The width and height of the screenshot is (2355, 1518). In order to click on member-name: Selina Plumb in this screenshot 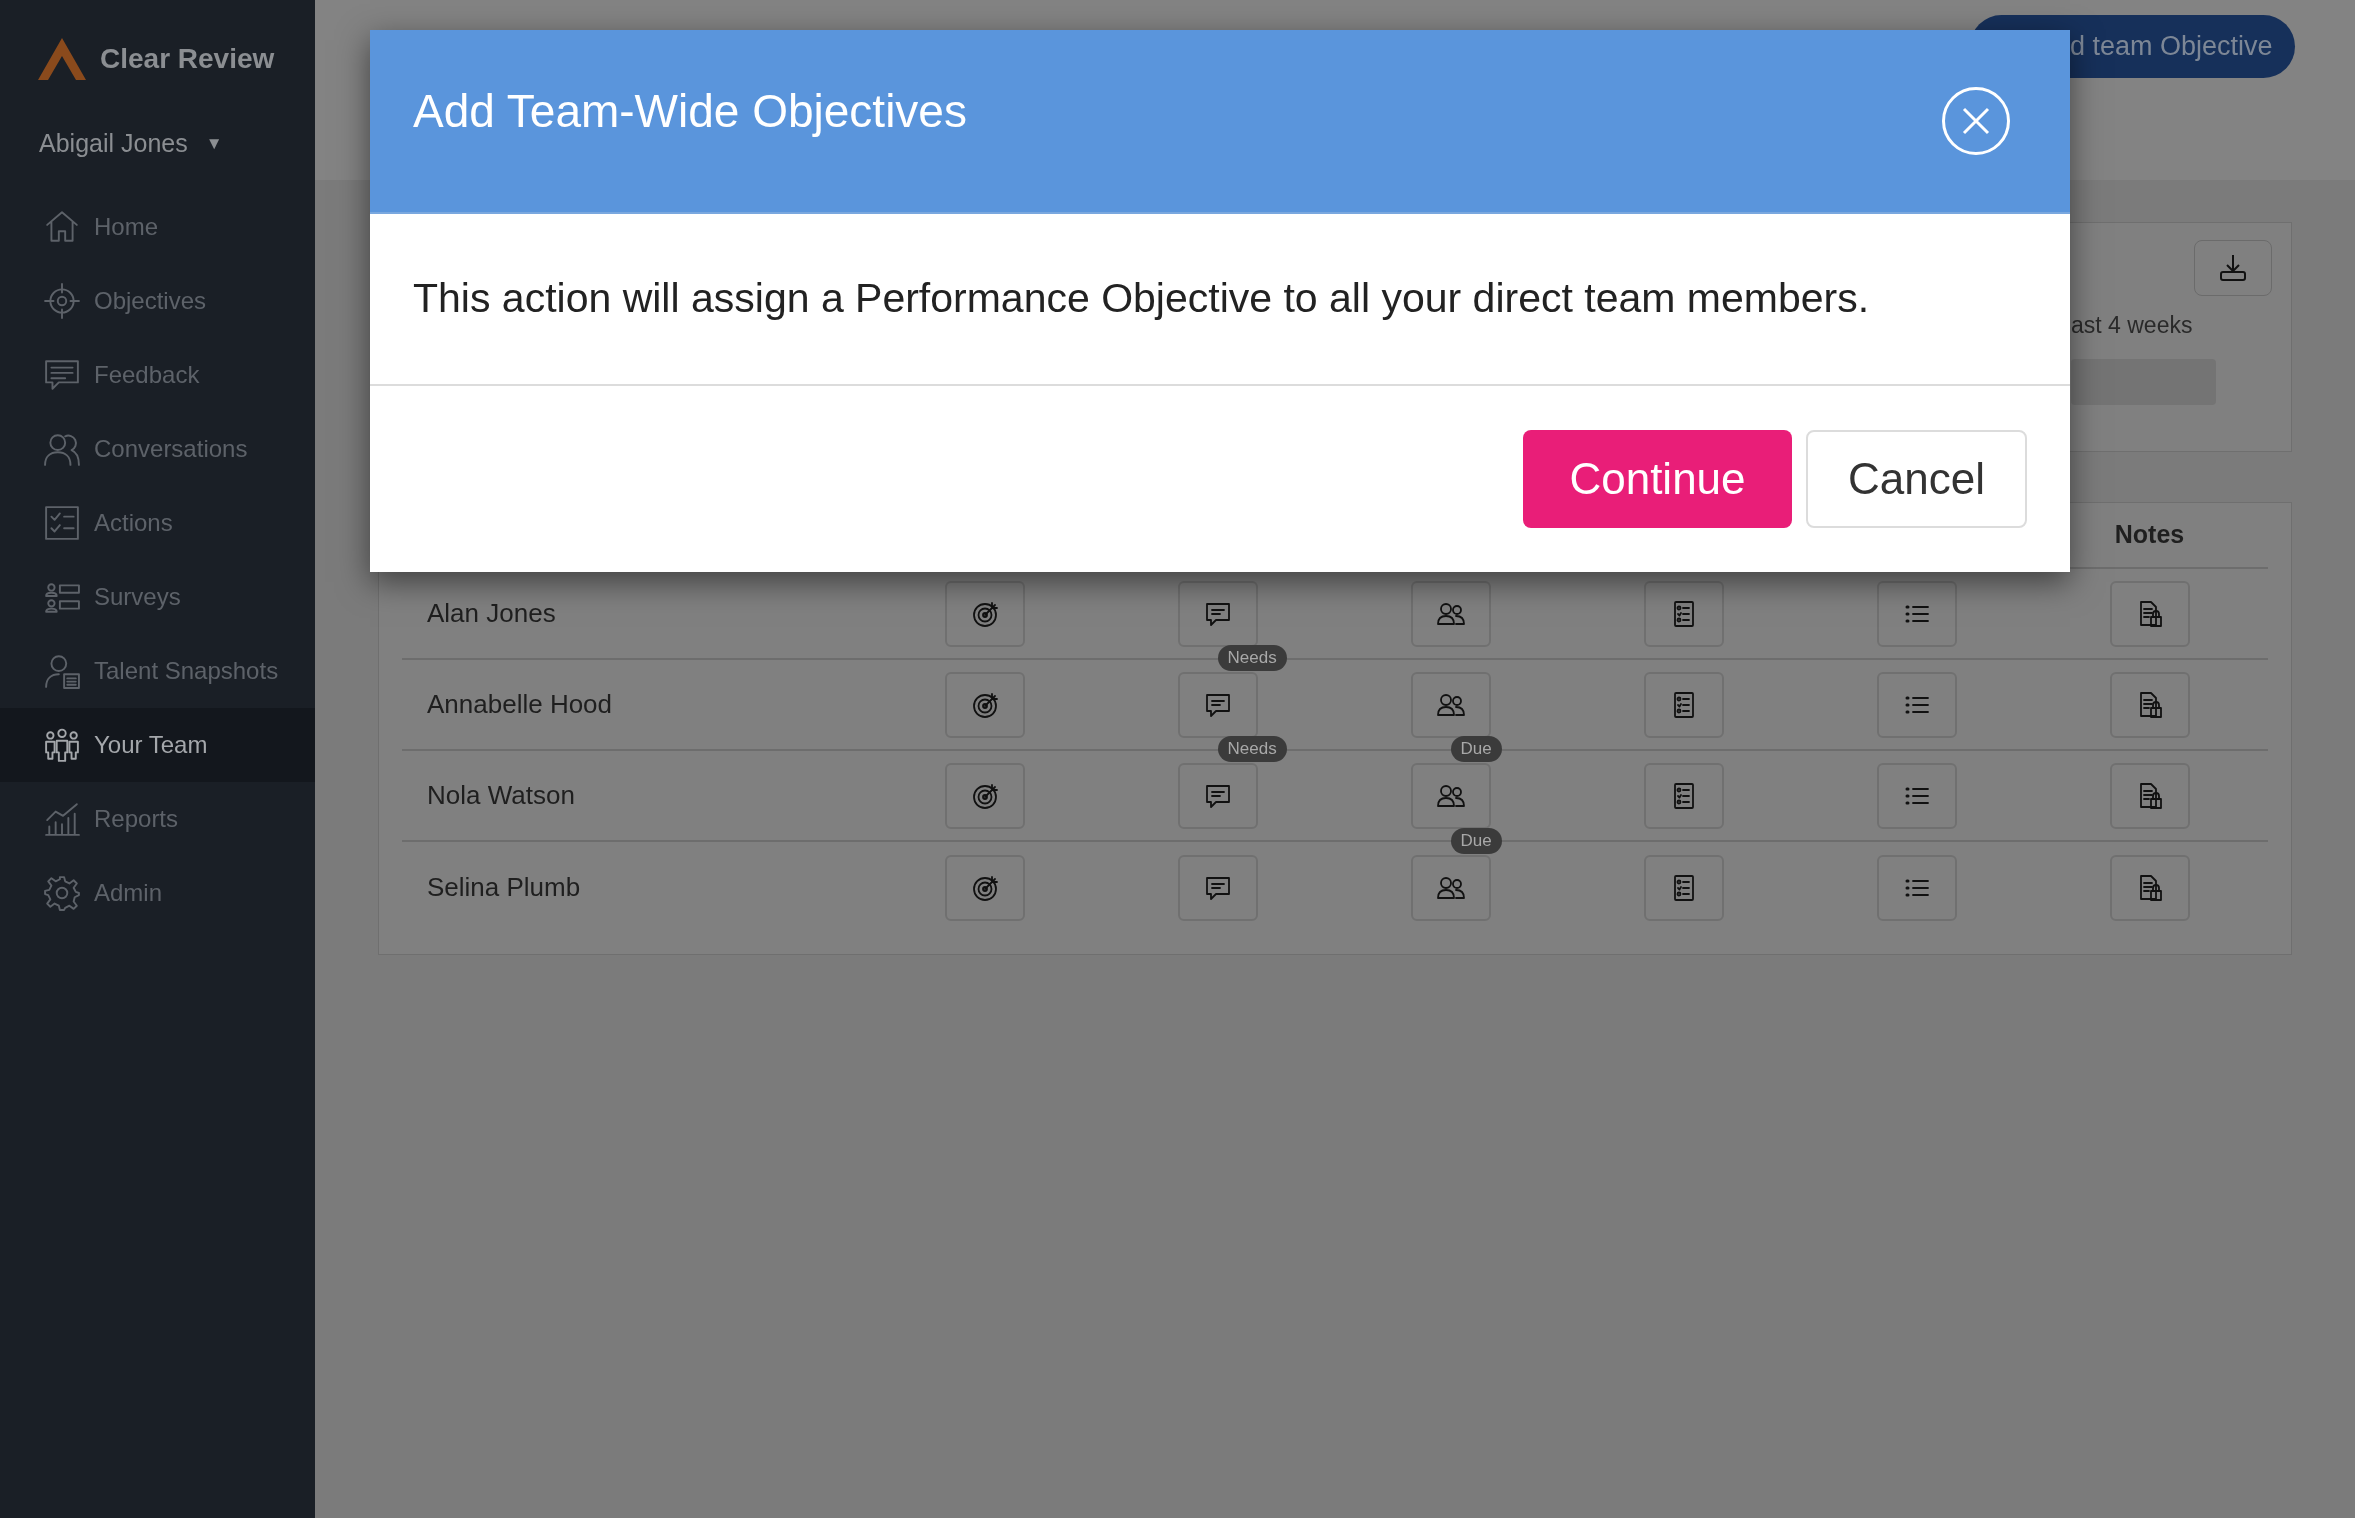, I will do `click(504, 887)`.